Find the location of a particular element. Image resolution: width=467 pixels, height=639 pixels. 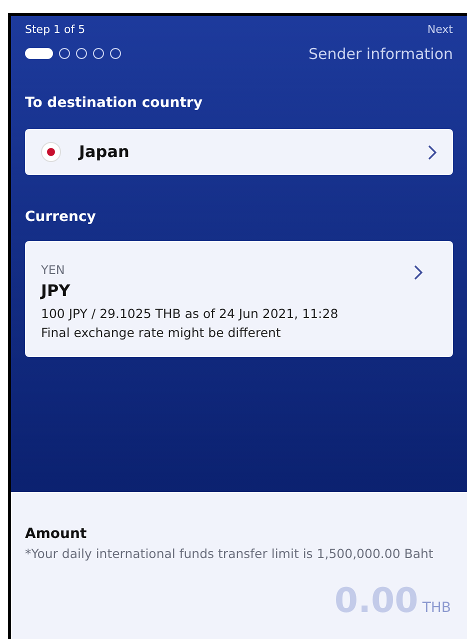

amount-label: Amount is located at coordinates (56, 534).